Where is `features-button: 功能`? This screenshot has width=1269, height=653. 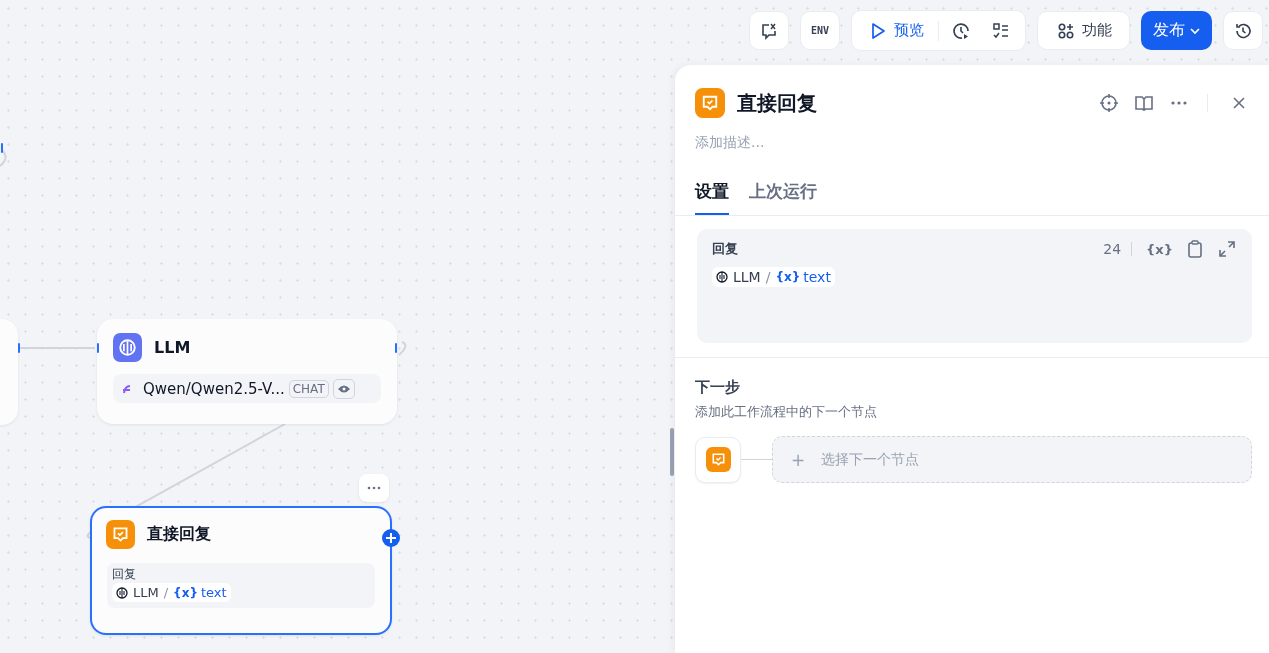
features-button: 功能 is located at coordinates (1083, 30).